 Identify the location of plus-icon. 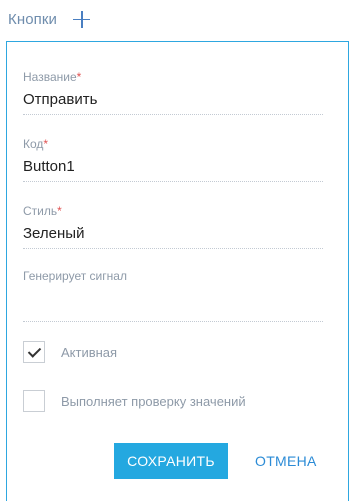
(82, 19).